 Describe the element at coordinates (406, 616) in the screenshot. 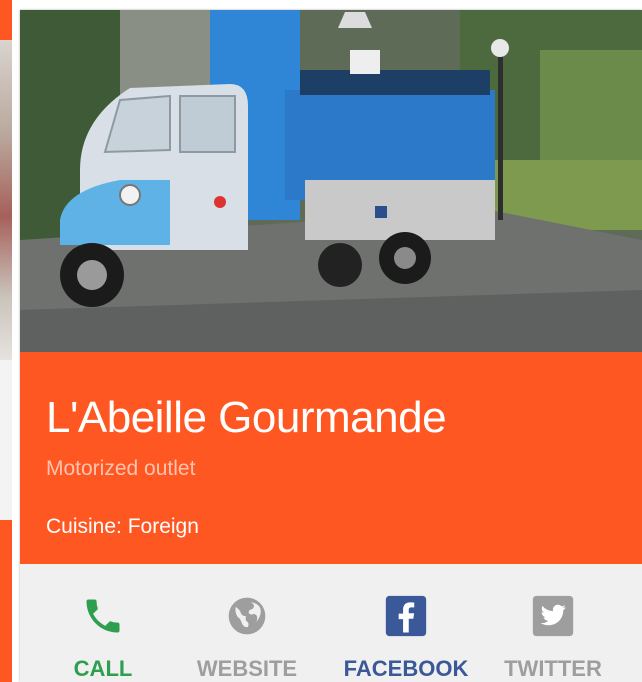

I see `facebook-icon` at that location.